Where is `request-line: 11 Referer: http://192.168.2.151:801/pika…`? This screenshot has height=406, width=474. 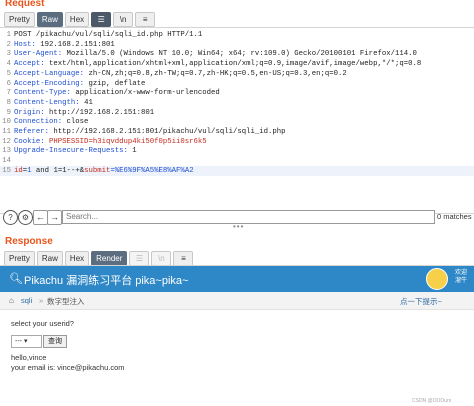
request-line: 11 Referer: http://192.168.2.151:801/pika… is located at coordinates (237, 132).